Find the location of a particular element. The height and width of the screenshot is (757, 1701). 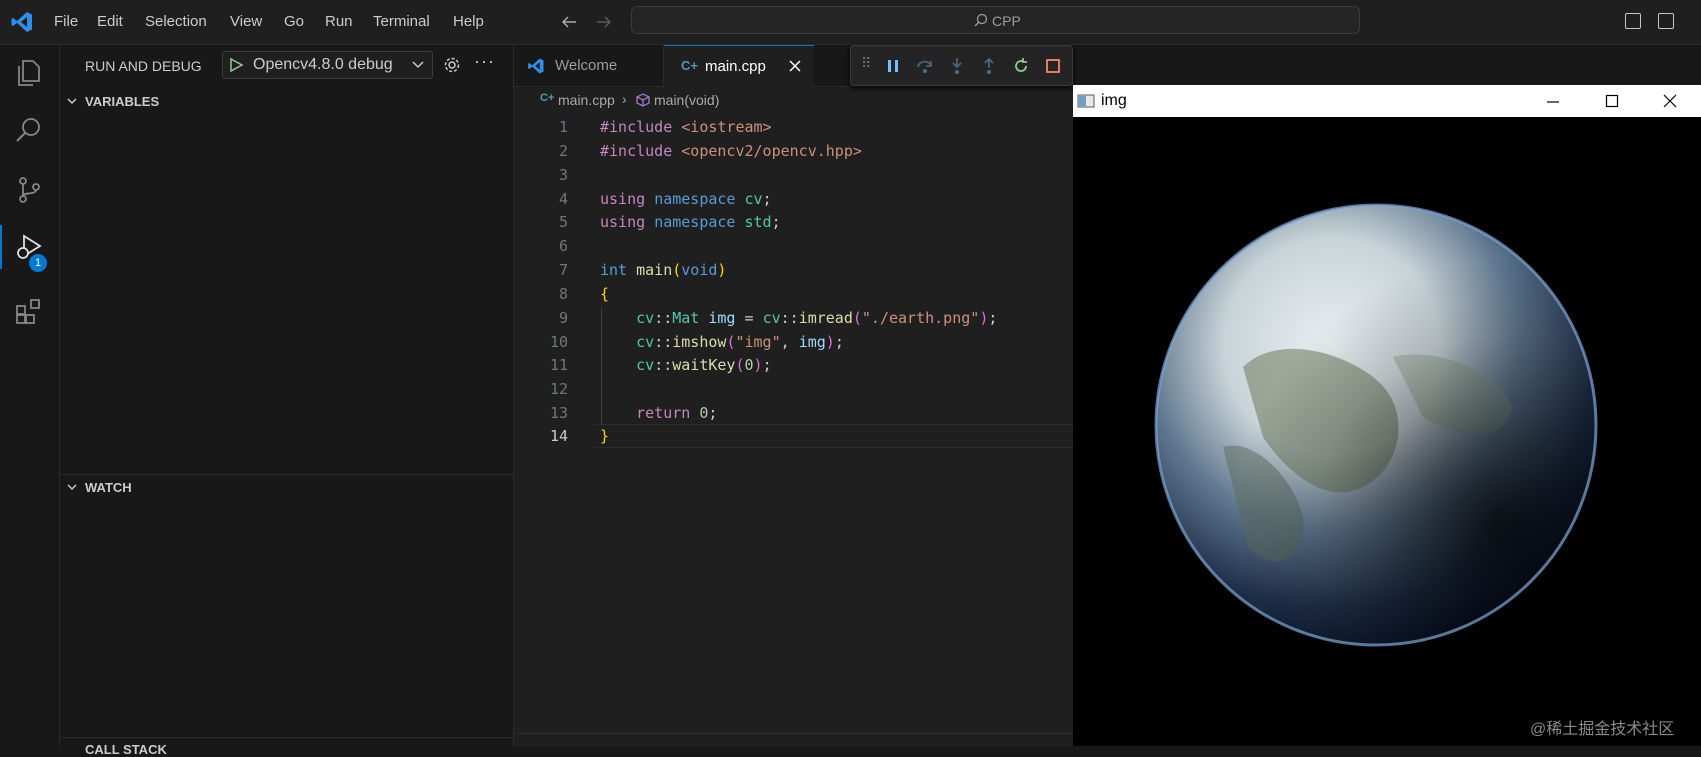

back-arrow-icon is located at coordinates (569, 22).